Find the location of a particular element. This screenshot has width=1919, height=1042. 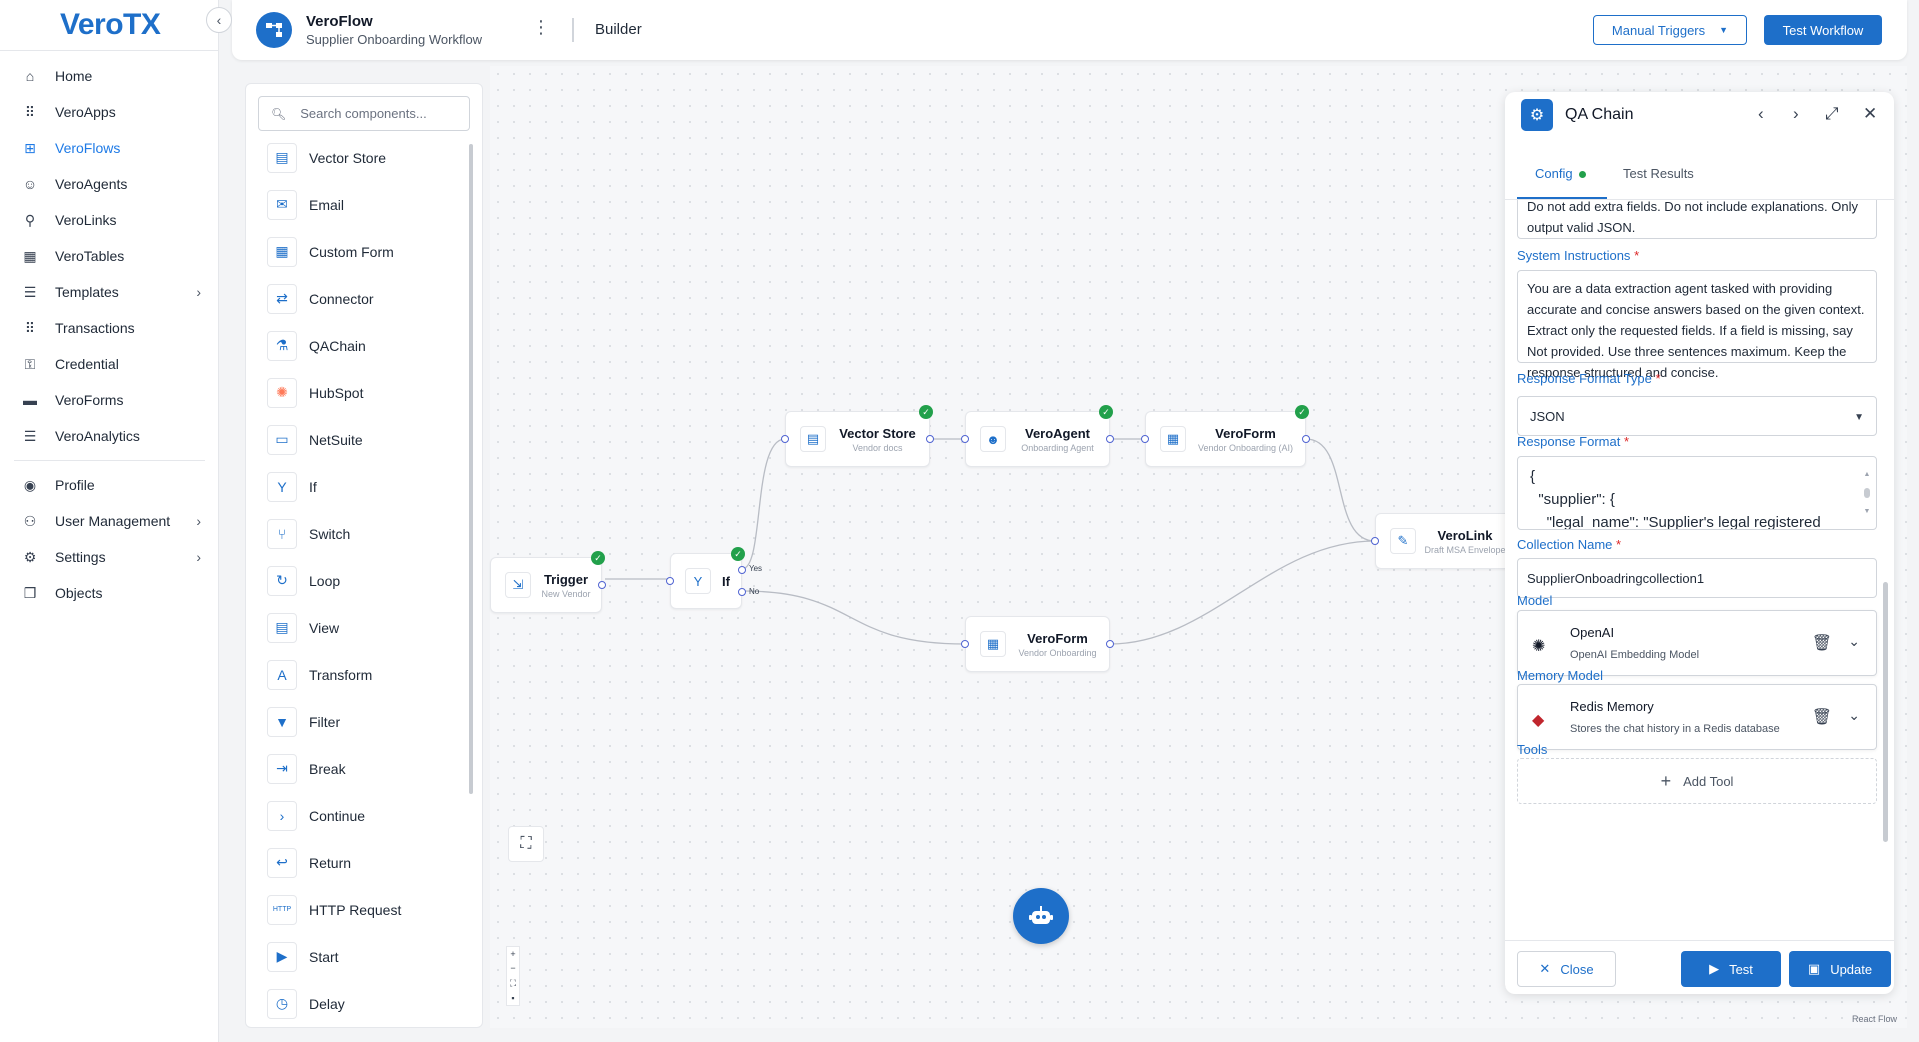

component-item: ▤ Vector Store is located at coordinates (358, 157).